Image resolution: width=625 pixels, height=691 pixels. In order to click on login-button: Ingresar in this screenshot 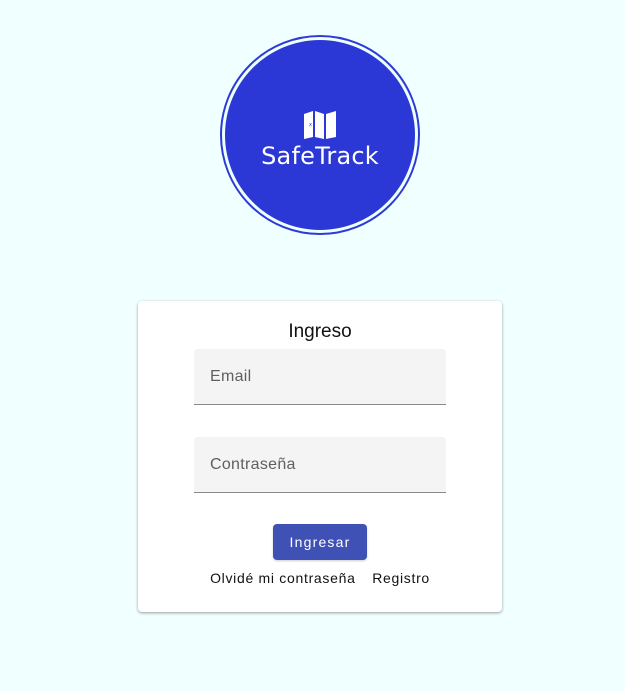, I will do `click(320, 542)`.